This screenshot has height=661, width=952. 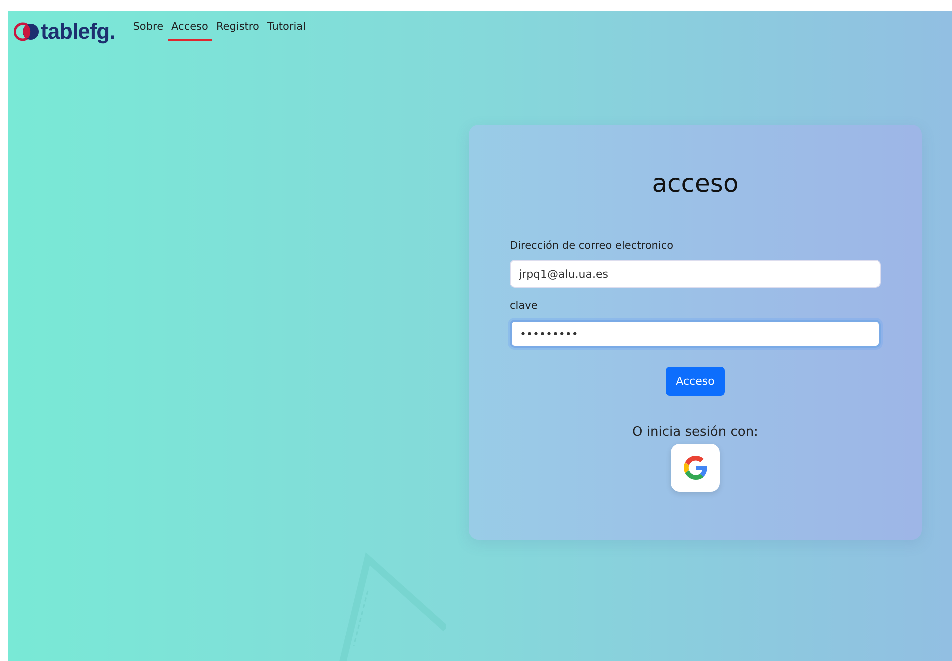 I want to click on nav-link: Registro, so click(x=238, y=31).